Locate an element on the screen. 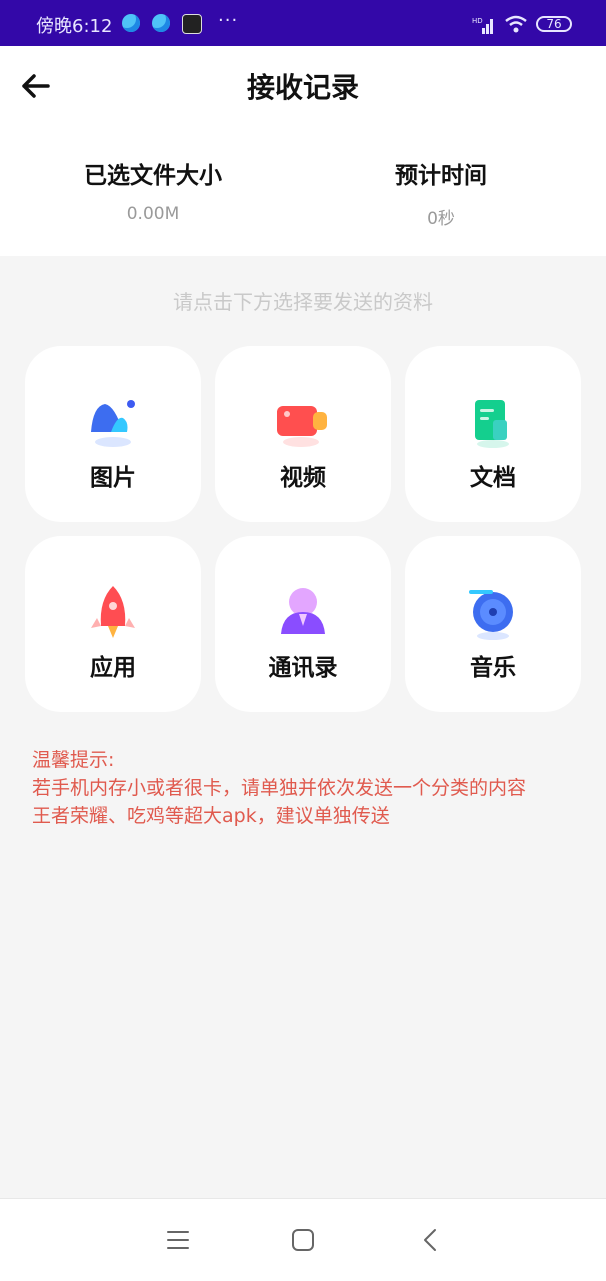 This screenshot has height=1281, width=606. category-contacts: 通讯录 is located at coordinates (303, 624).